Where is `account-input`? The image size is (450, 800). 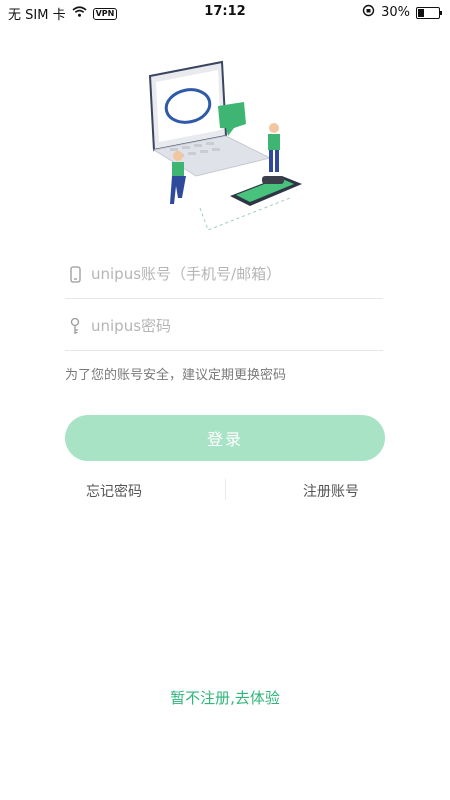 account-input is located at coordinates (236, 274).